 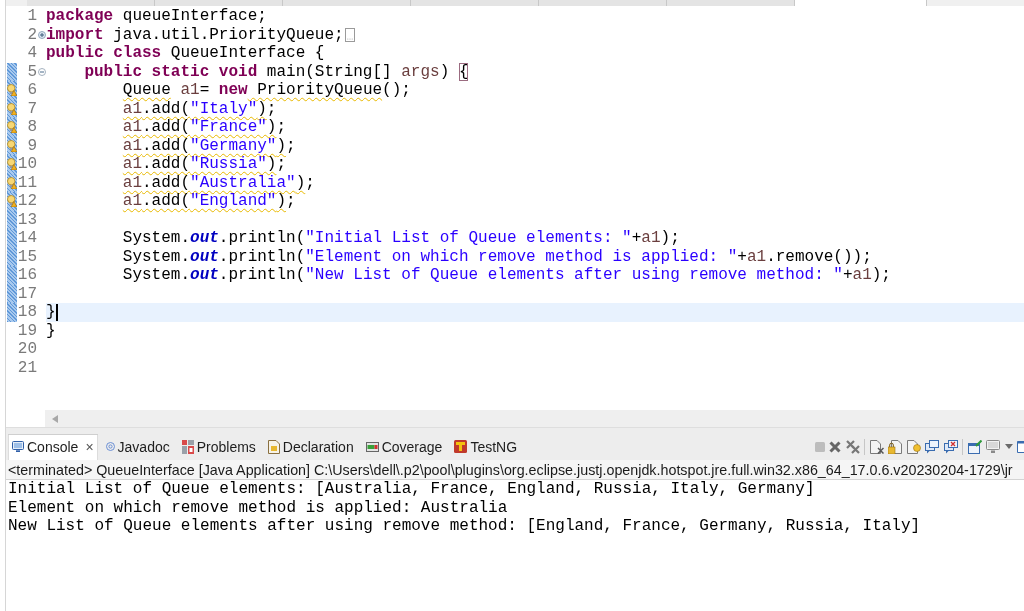 What do you see at coordinates (506, 275) in the screenshot?
I see `code-line: System.out.println("New List of Queue elements after using remove method: "+a1);` at bounding box center [506, 275].